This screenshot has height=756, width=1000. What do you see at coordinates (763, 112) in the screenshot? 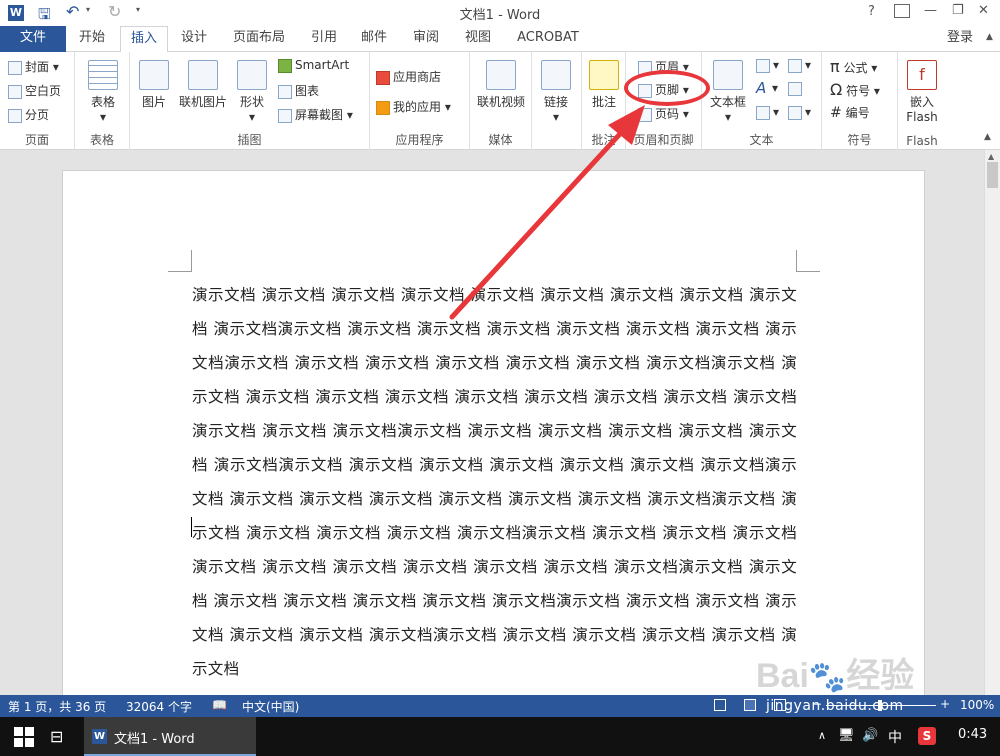
I see `dropcap-icon` at bounding box center [763, 112].